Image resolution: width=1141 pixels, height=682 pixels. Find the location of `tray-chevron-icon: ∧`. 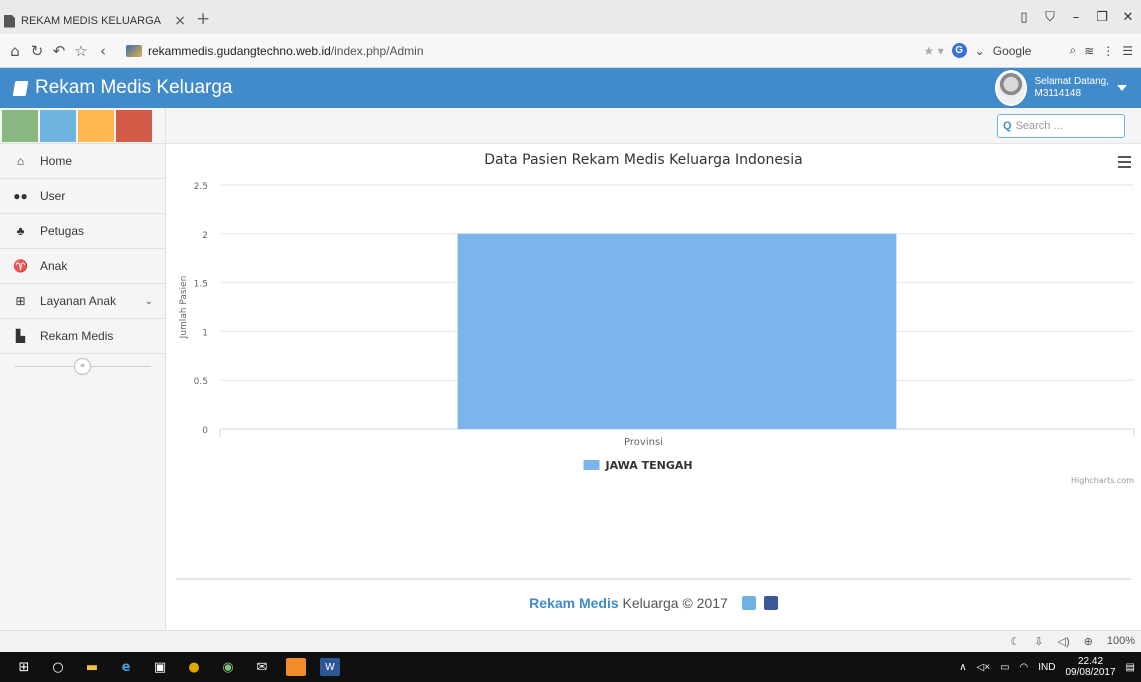

tray-chevron-icon: ∧ is located at coordinates (962, 667).